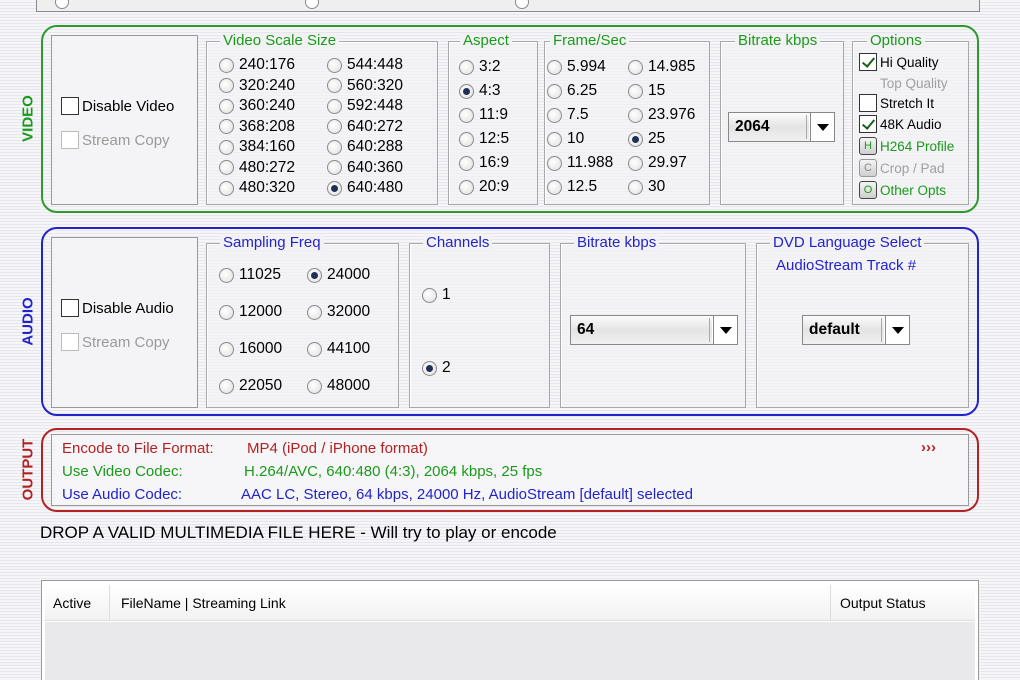  I want to click on file-list-body, so click(510, 651).